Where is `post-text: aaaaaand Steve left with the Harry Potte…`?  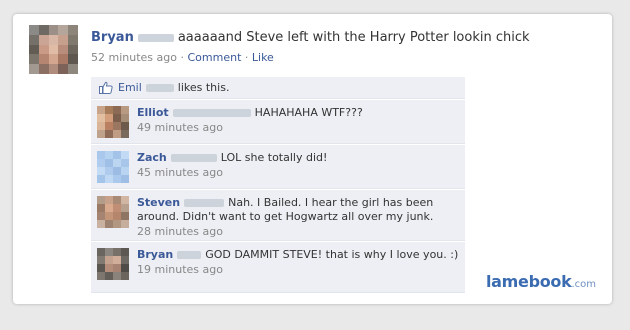
post-text: aaaaaand Steve left with the Harry Potte… is located at coordinates (353, 37).